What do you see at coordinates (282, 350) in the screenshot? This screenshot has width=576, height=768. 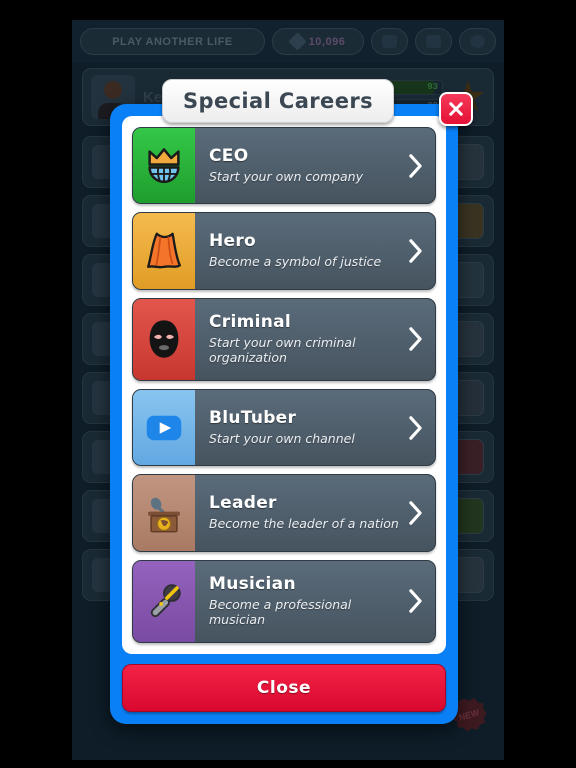 I see `career-description: Start your own criminal organization` at bounding box center [282, 350].